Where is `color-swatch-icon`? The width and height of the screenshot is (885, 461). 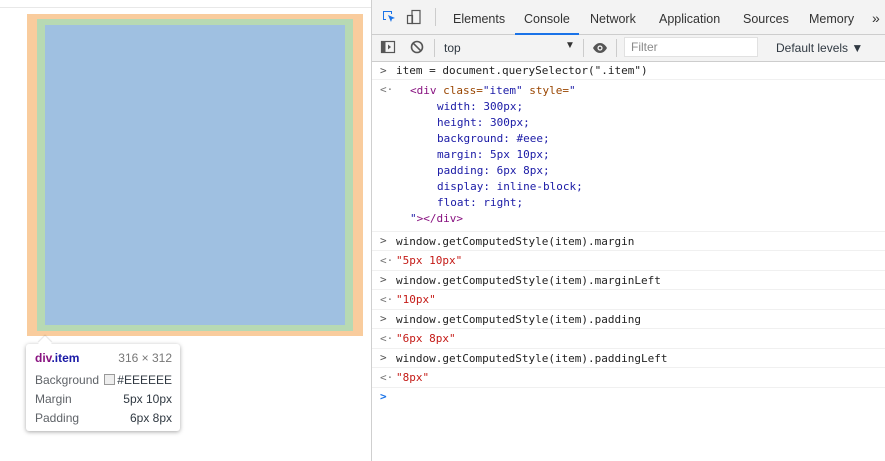 color-swatch-icon is located at coordinates (110, 379).